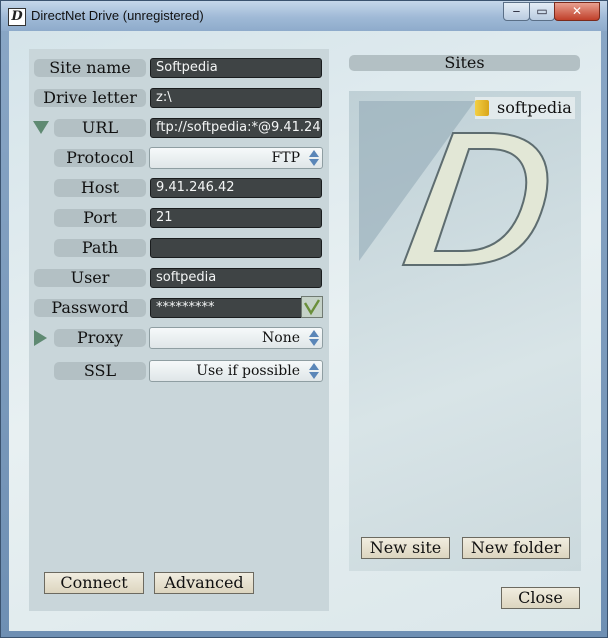  What do you see at coordinates (534, 107) in the screenshot?
I see `site-item-label: softpedia` at bounding box center [534, 107].